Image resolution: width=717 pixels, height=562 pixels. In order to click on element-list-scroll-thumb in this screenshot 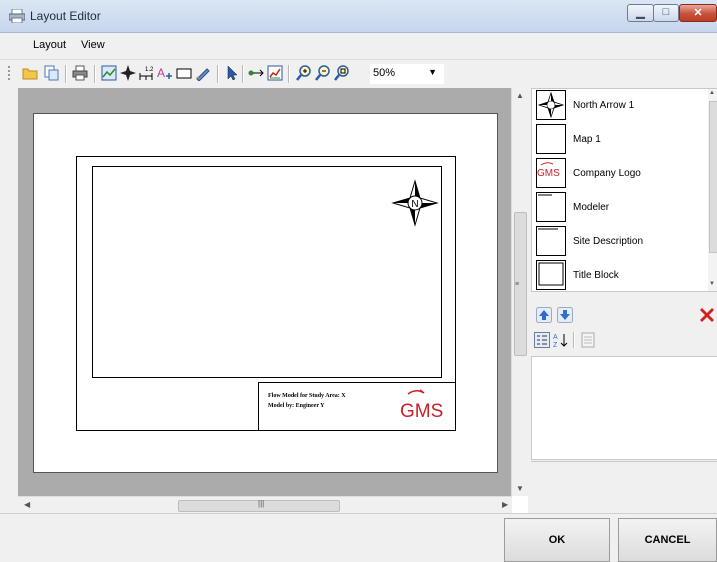, I will do `click(713, 177)`.